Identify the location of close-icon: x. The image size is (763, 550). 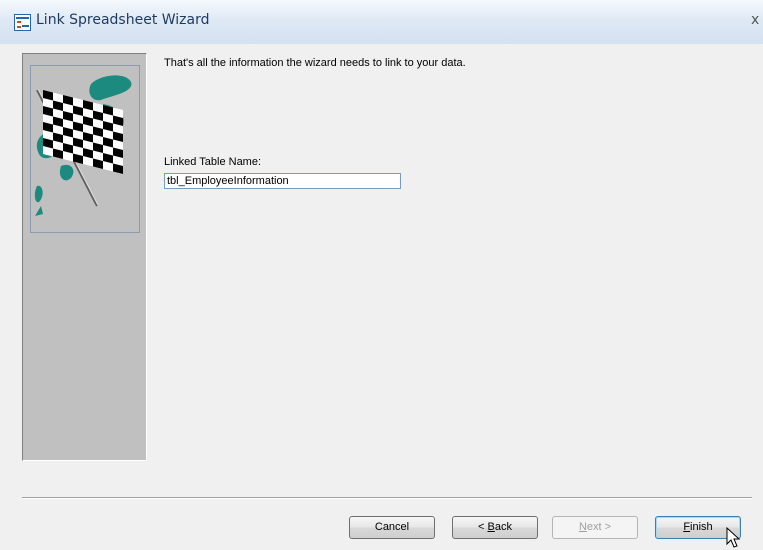
(757, 20).